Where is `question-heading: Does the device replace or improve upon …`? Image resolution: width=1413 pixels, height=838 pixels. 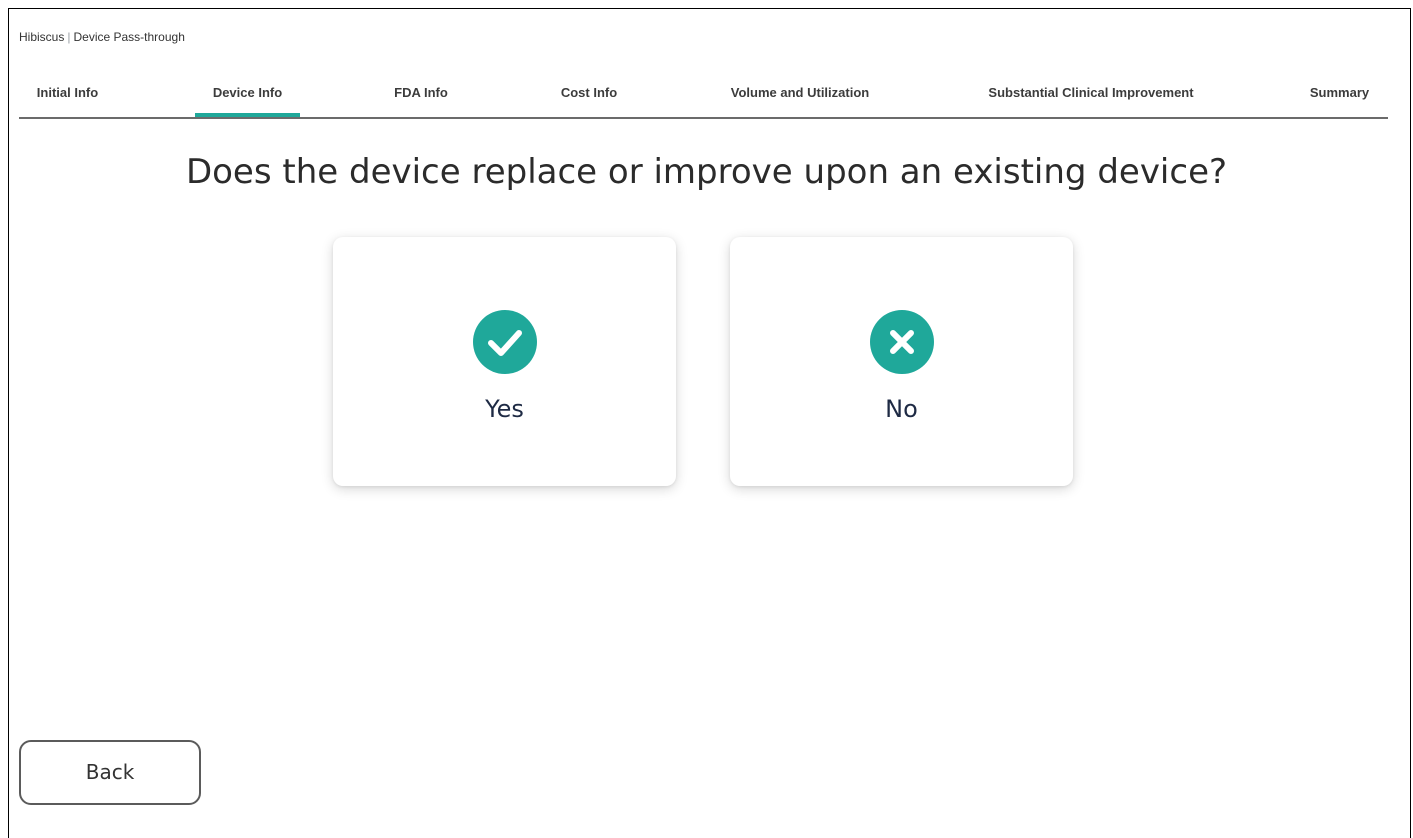
question-heading: Does the device replace or improve upon … is located at coordinates (706, 172).